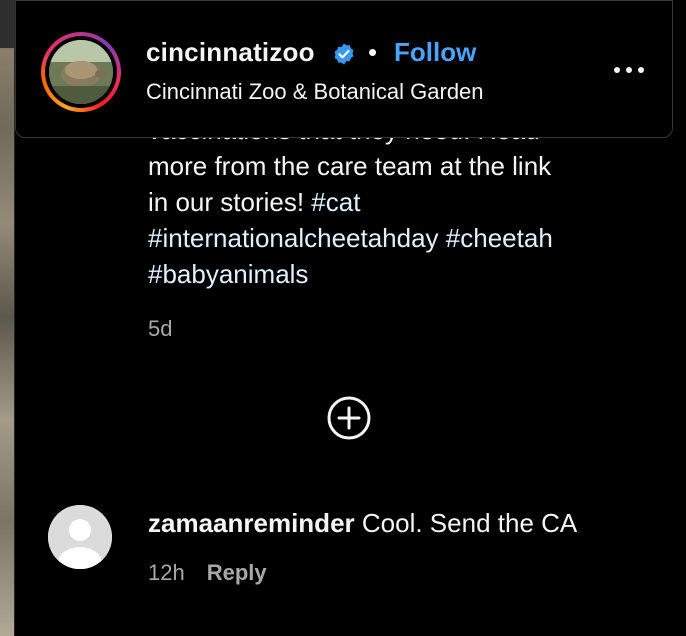 The image size is (686, 636). I want to click on avatar-border, so click(81, 72).